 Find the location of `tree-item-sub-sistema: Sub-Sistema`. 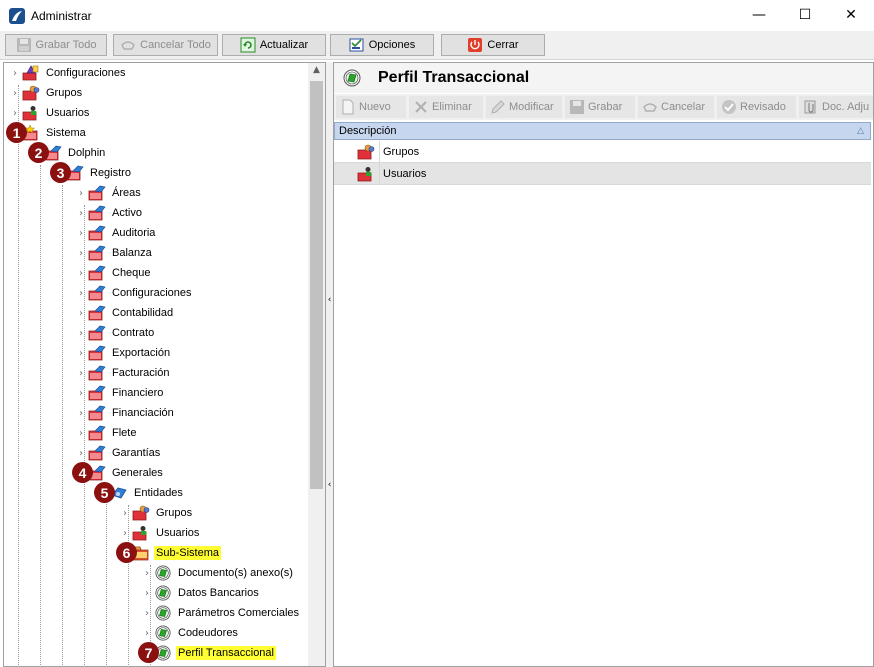

tree-item-sub-sistema: Sub-Sistema is located at coordinates (176, 553).